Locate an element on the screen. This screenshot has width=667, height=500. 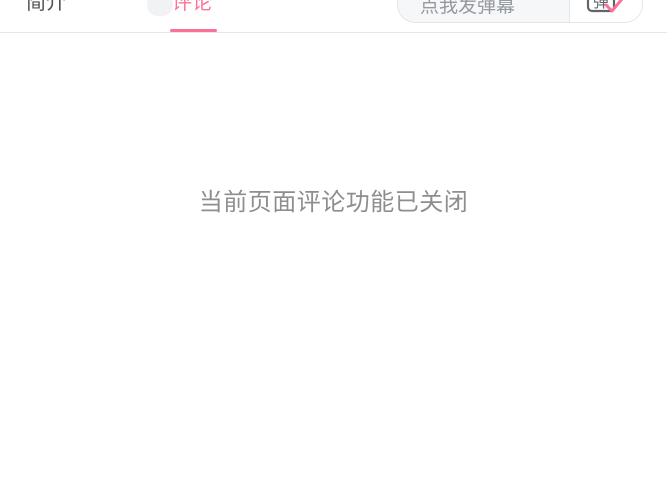
tab-bar: 简介 评论 弹 is located at coordinates (333, 16).